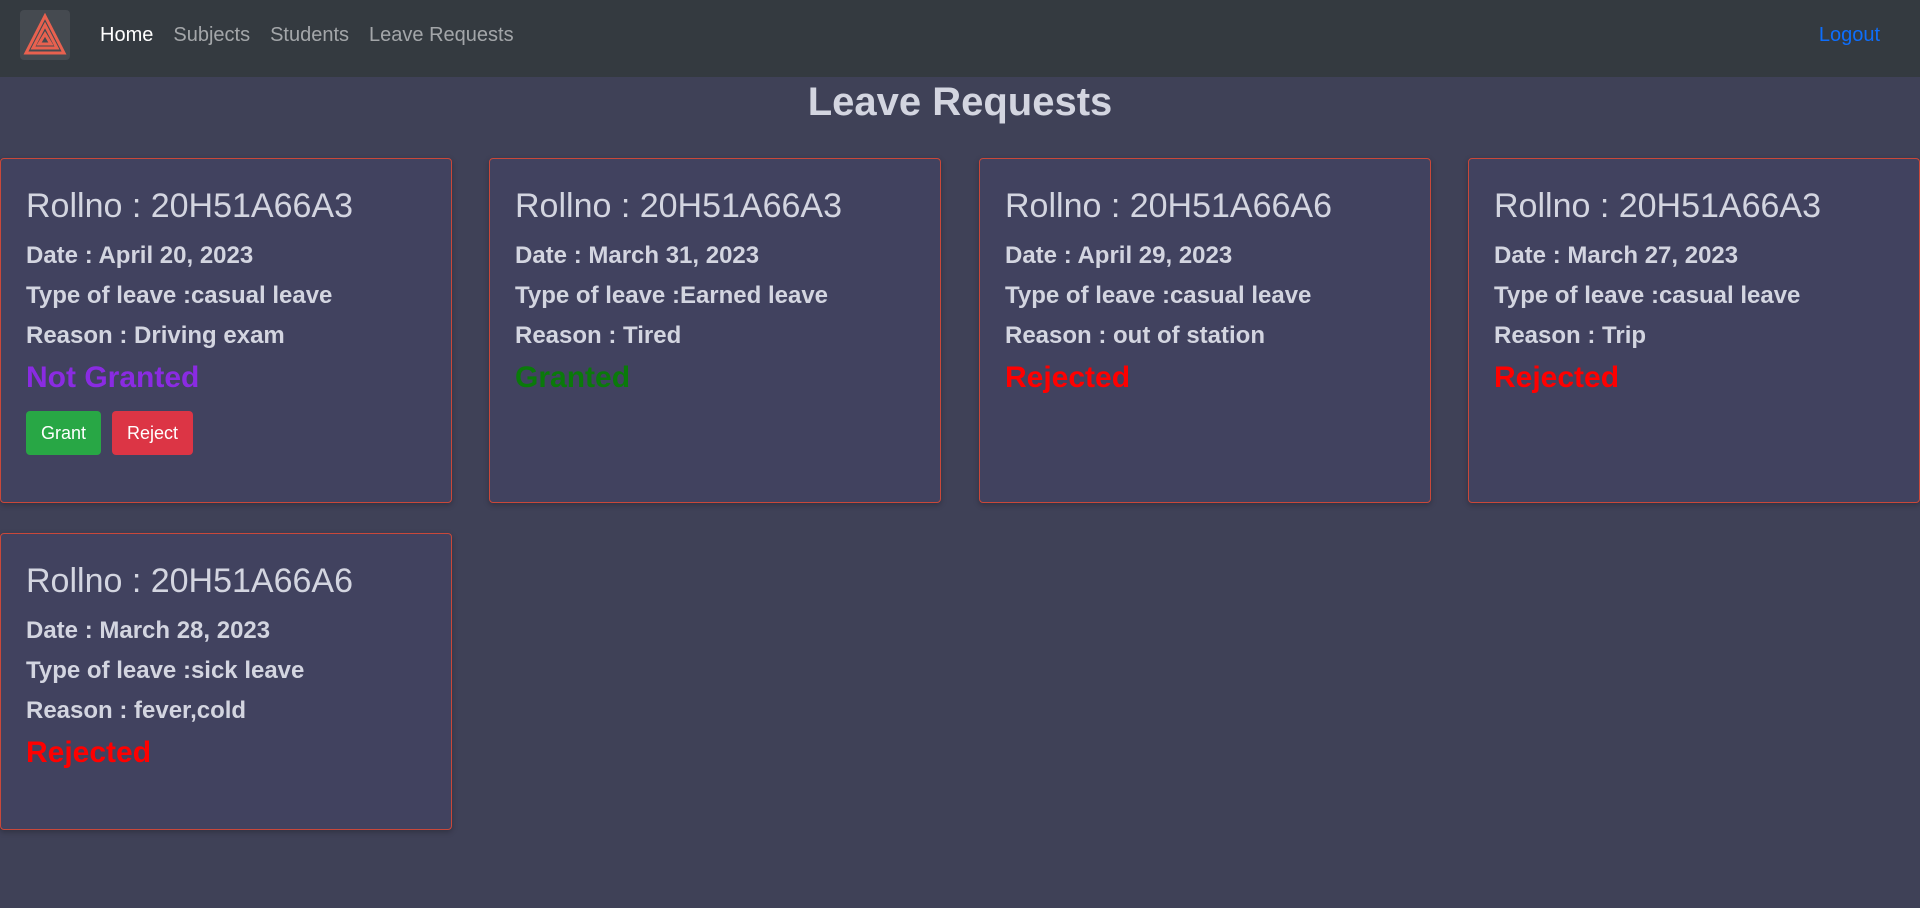  Describe the element at coordinates (136, 710) in the screenshot. I see `reason-text: Reason : fever,cold` at that location.